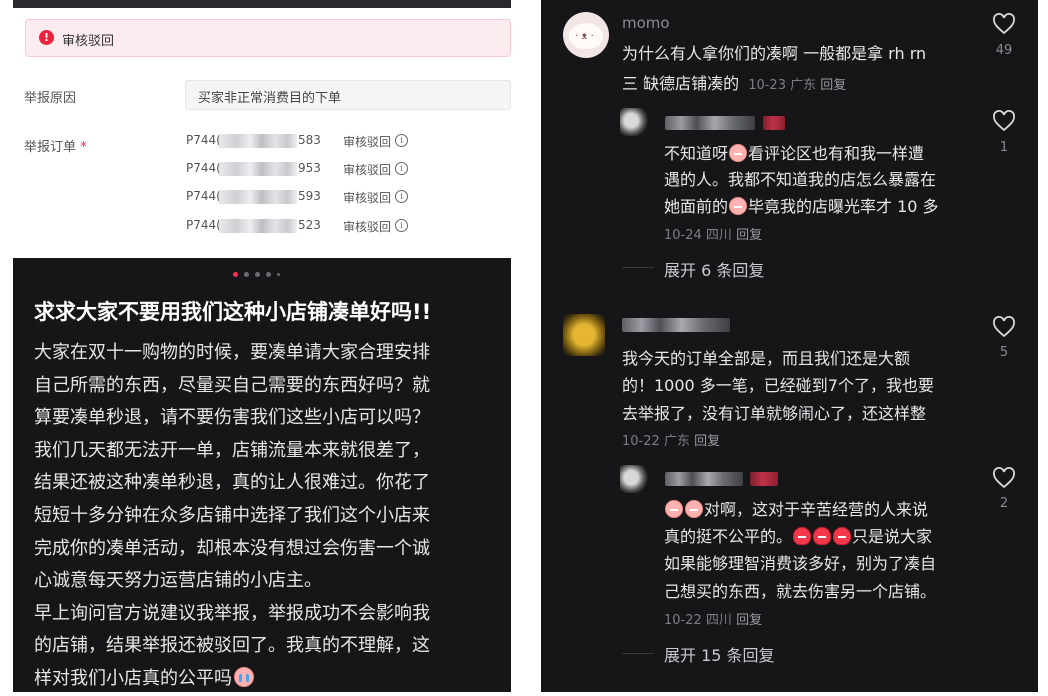  What do you see at coordinates (800, 591) in the screenshot?
I see `reply-line: 己想买的东西，就去伤害另一个店铺。` at bounding box center [800, 591].